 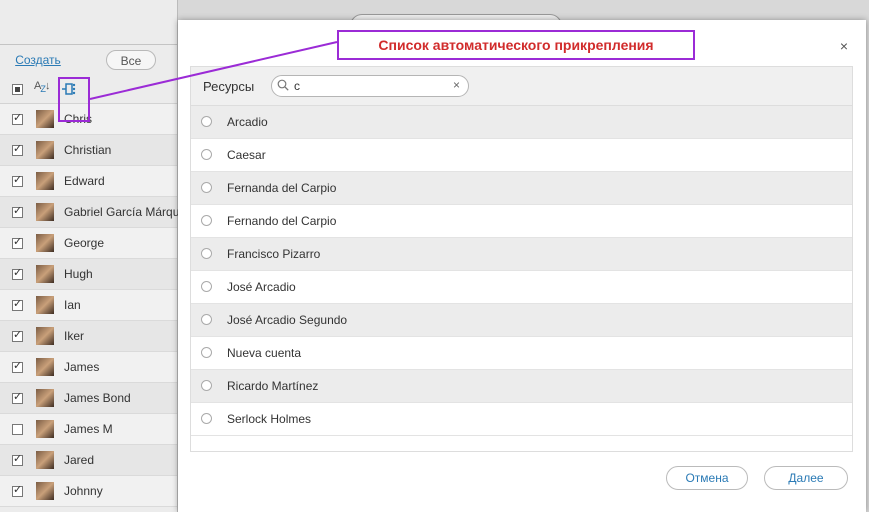 What do you see at coordinates (72, 305) in the screenshot?
I see `resource-name: Ian` at bounding box center [72, 305].